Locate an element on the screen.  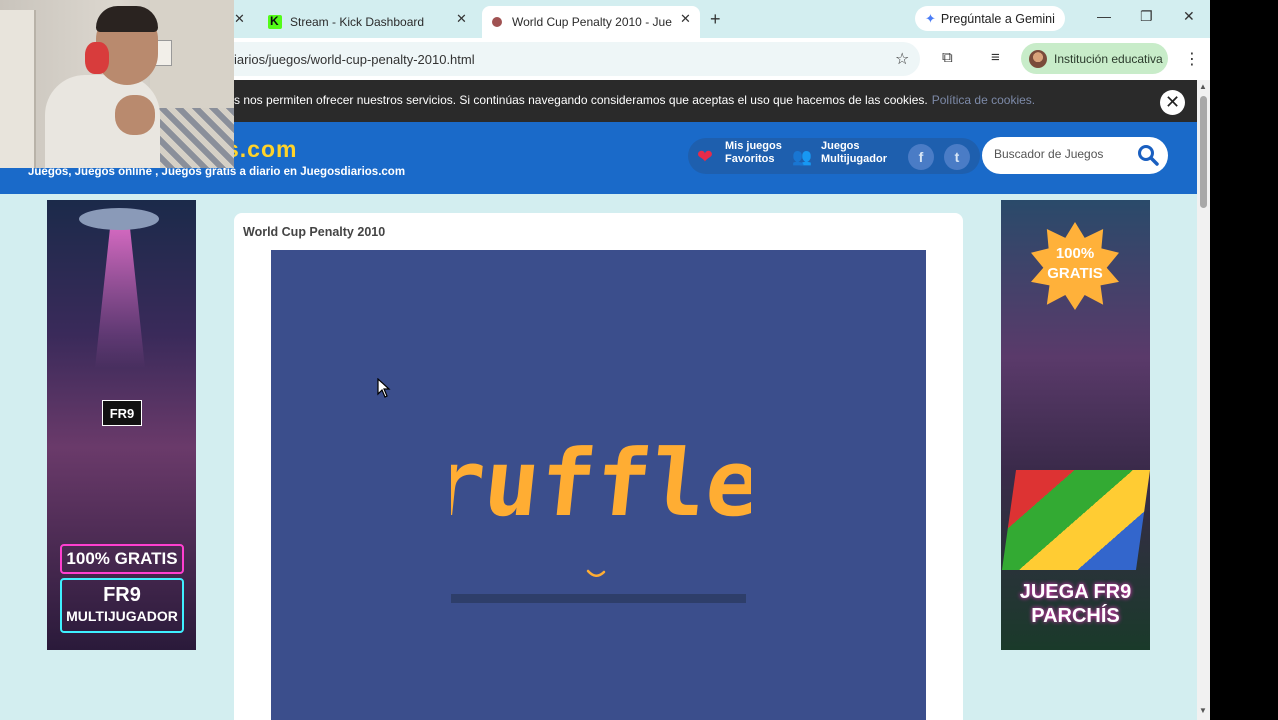
cookie-close-button: ✕ is located at coordinates (1172, 102).